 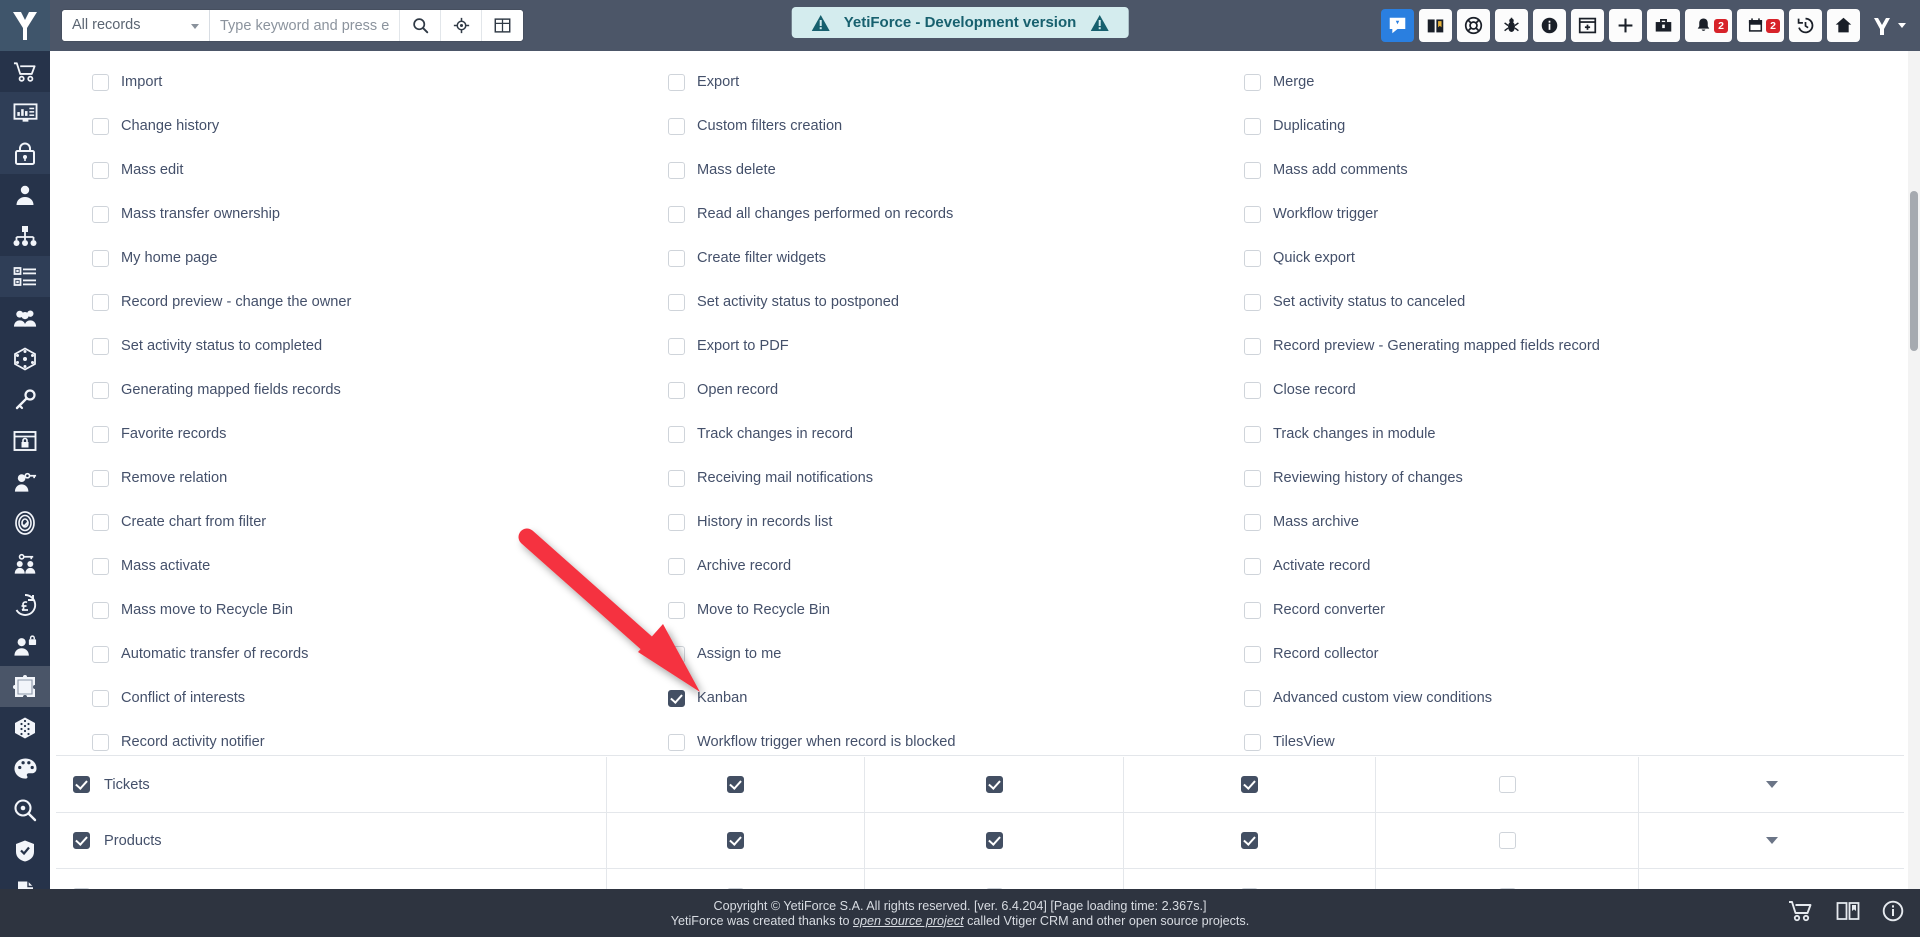 I want to click on sidebar-item-module-list, so click(x=25, y=276).